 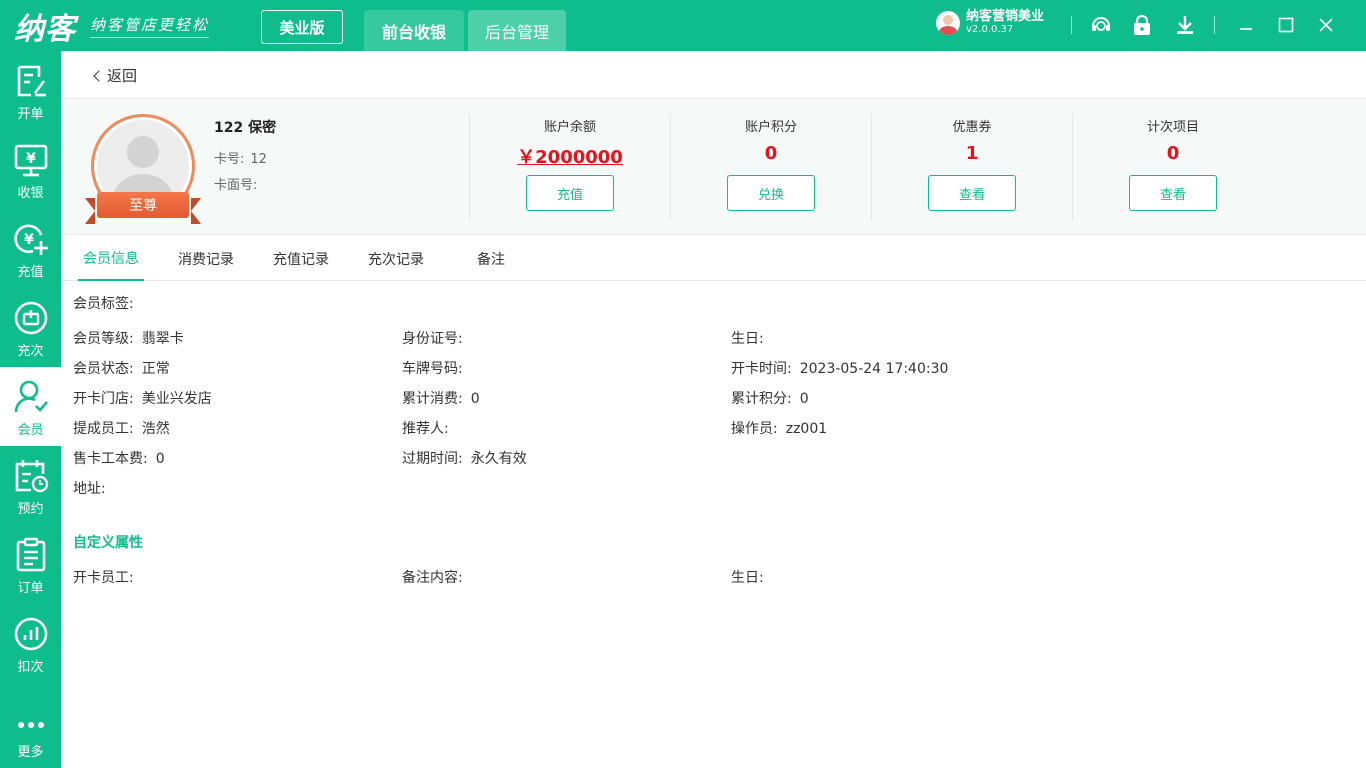 I want to click on deduct-icon, so click(x=31, y=634).